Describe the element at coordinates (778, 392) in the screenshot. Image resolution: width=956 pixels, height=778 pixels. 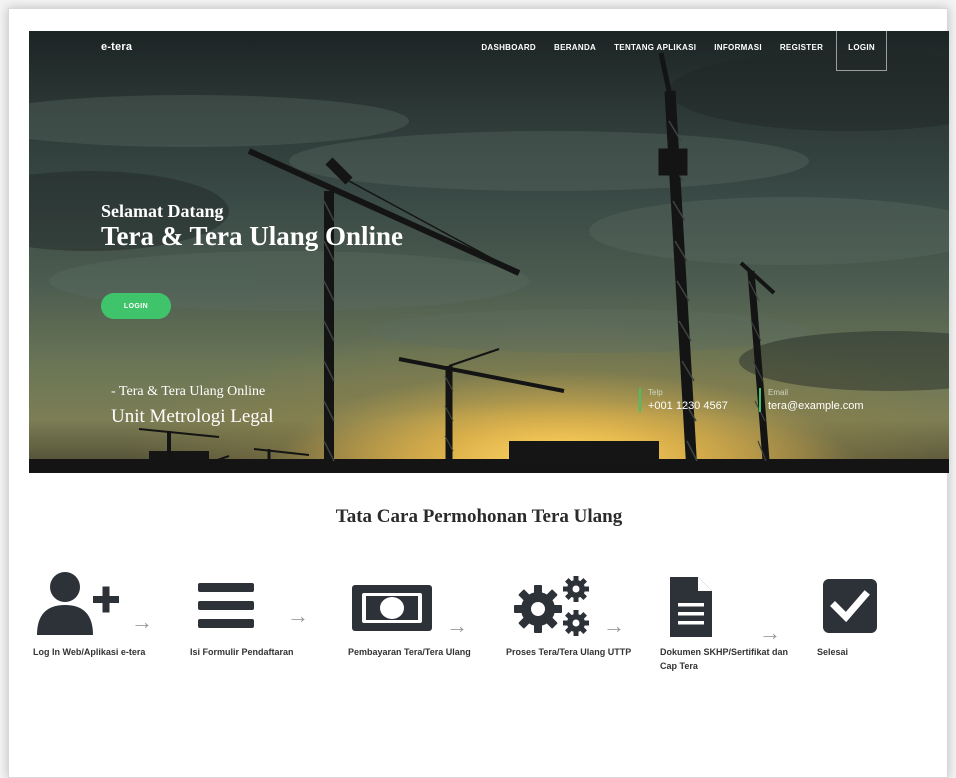
I see `contact-email-label: Email` at that location.